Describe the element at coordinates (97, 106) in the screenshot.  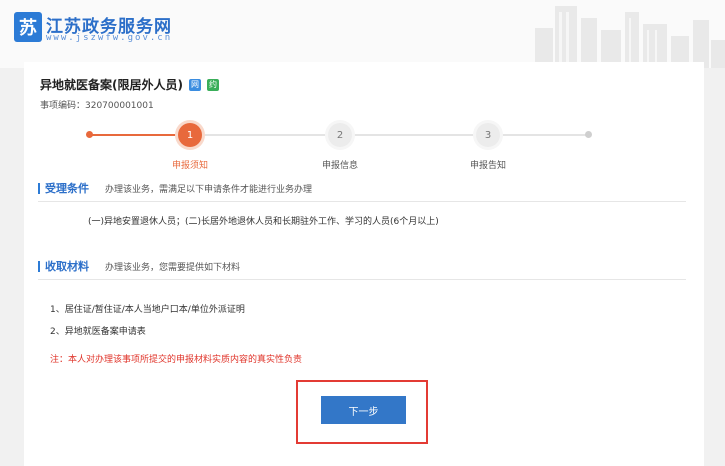
I see `item-code: 事项编码：320700001001` at that location.